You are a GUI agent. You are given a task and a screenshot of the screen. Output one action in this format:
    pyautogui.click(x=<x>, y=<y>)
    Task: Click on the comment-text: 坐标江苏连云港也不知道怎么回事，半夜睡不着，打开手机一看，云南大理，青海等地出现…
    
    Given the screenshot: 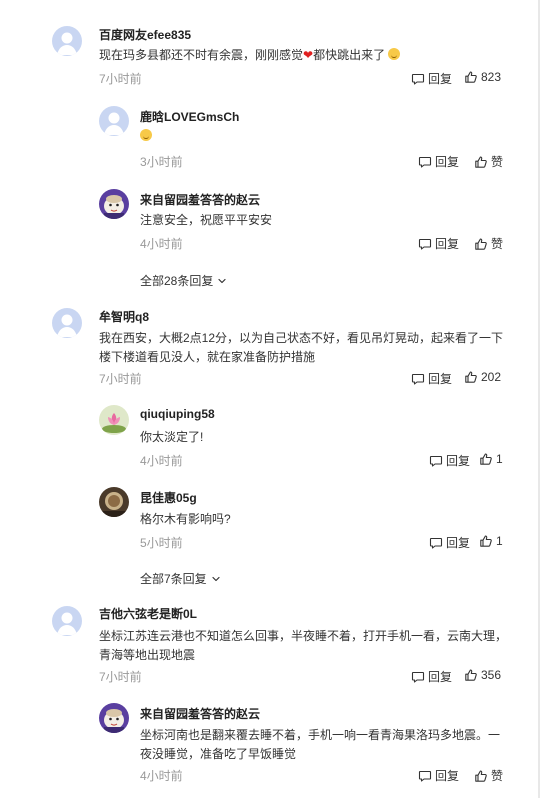 What is the action you would take?
    pyautogui.click(x=303, y=645)
    